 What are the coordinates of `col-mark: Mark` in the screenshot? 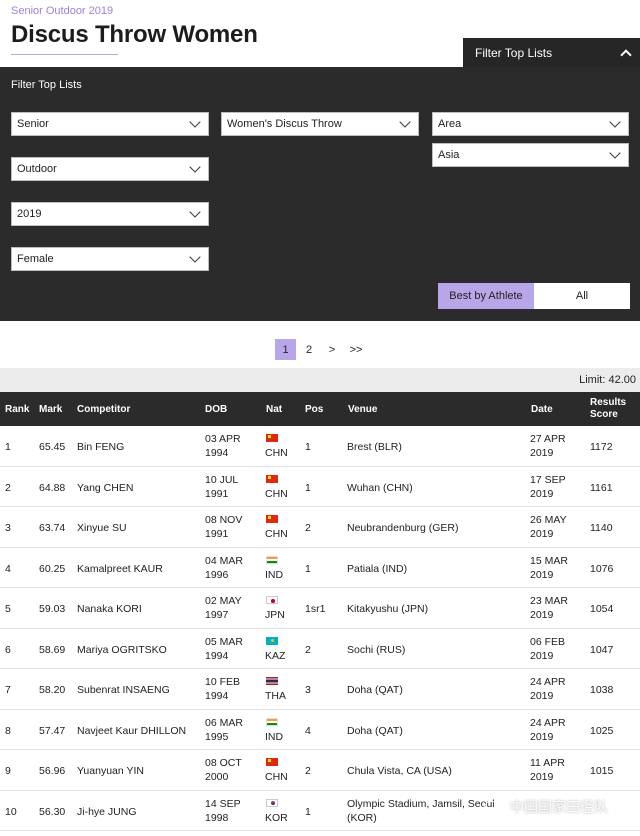 It's located at (50, 409).